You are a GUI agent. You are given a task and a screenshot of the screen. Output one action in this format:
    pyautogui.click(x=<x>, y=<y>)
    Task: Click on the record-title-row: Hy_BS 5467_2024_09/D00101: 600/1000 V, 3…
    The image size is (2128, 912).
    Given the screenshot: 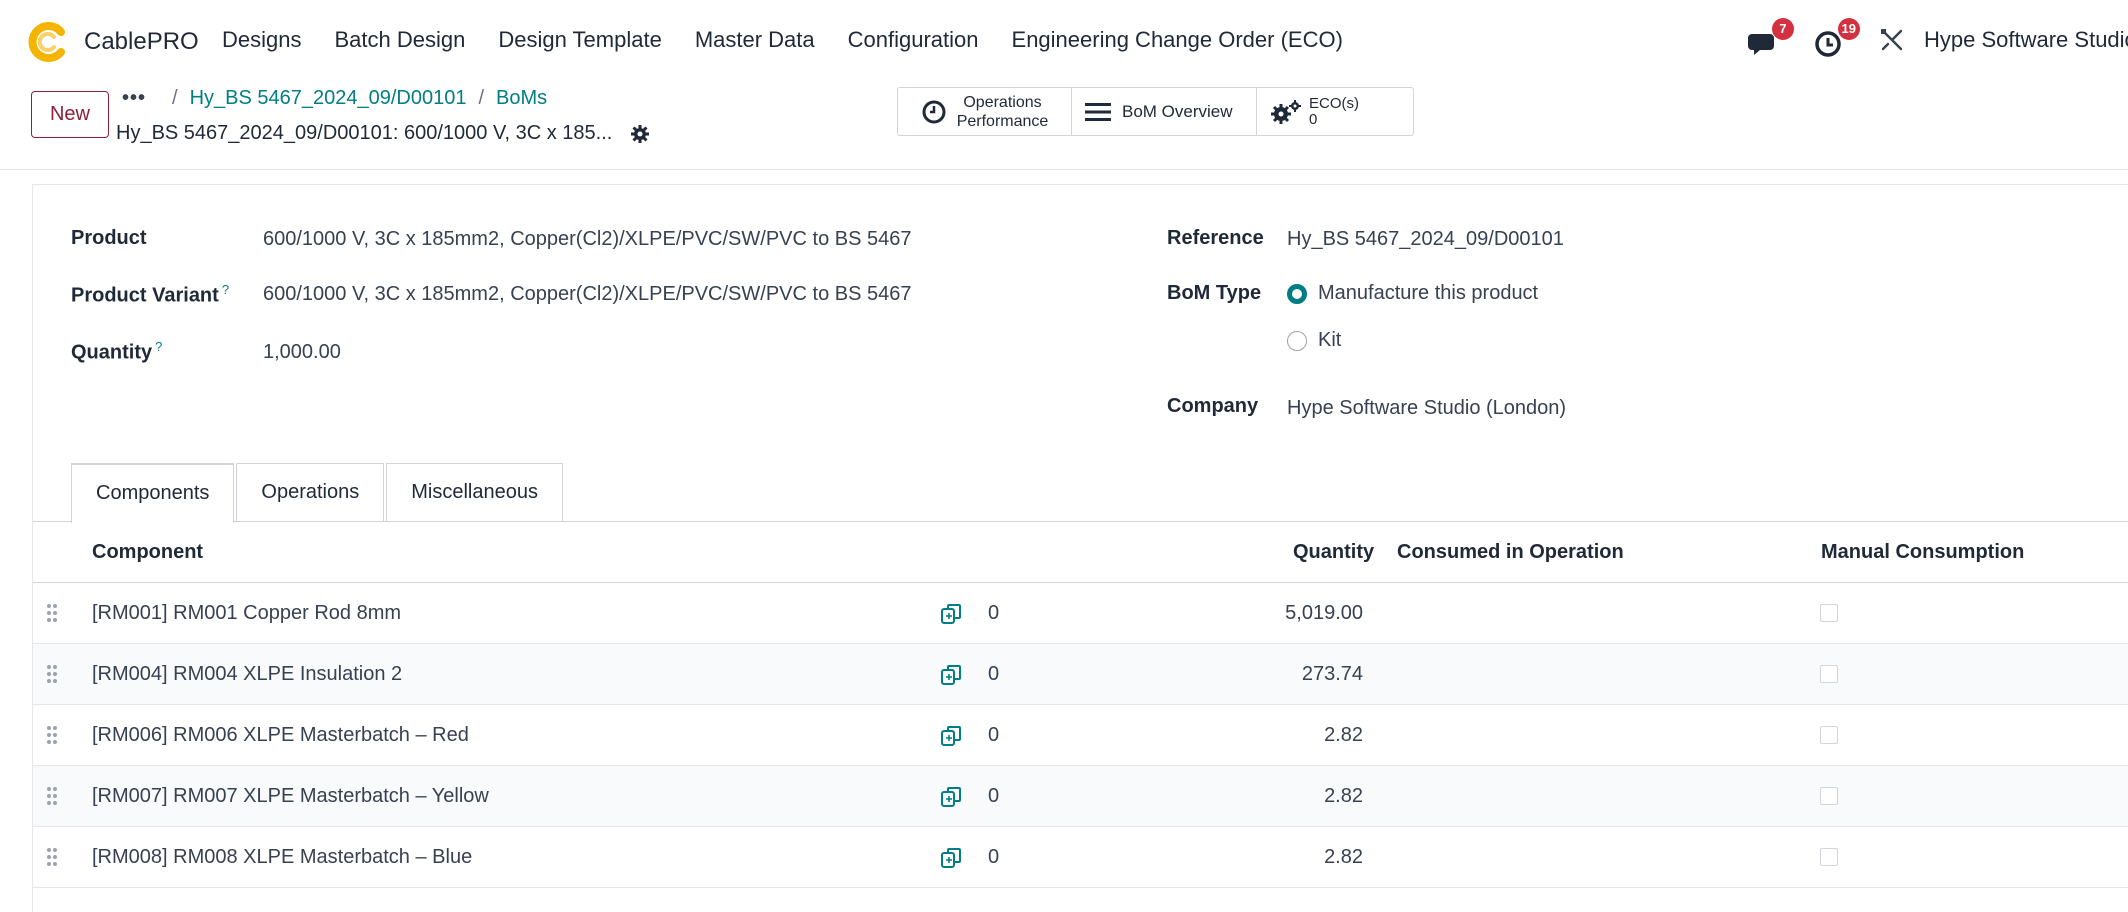 What is the action you would take?
    pyautogui.click(x=383, y=133)
    